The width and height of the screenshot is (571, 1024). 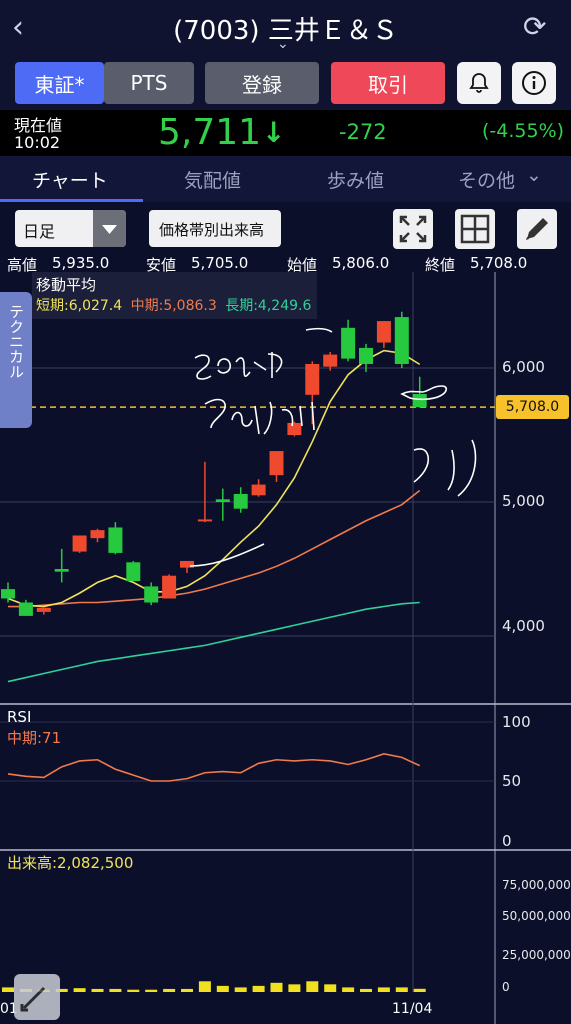 What do you see at coordinates (523, 131) in the screenshot?
I see `price-change-pct: (-4.55%)` at bounding box center [523, 131].